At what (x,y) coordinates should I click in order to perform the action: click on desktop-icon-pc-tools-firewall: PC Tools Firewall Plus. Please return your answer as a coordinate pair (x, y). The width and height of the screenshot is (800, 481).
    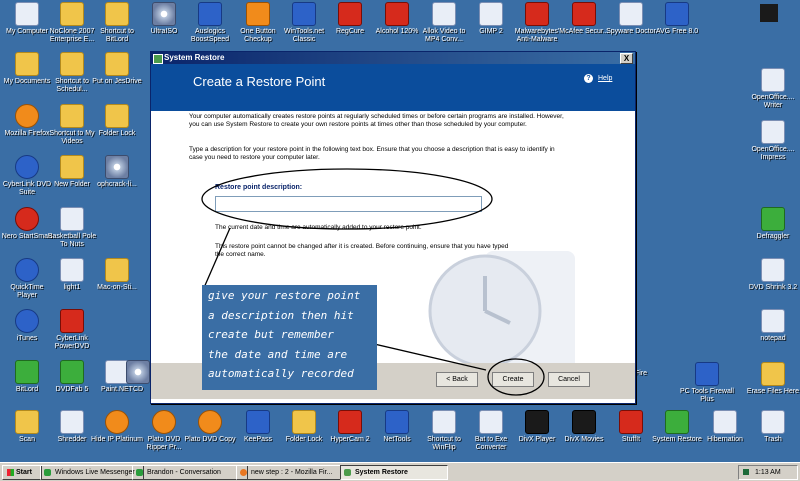
    Looking at the image, I should click on (707, 383).